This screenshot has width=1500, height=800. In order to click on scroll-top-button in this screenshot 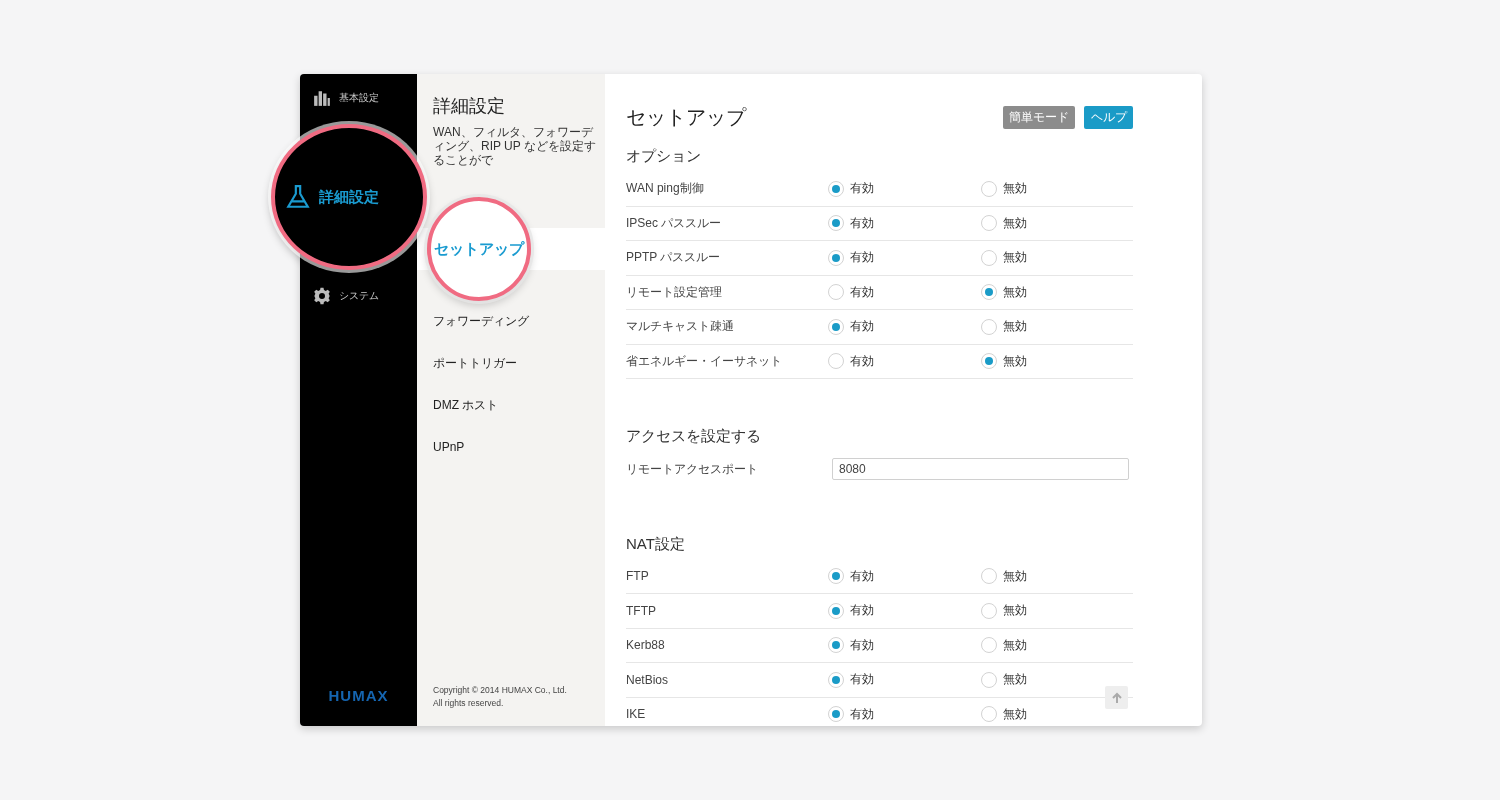, I will do `click(1116, 697)`.